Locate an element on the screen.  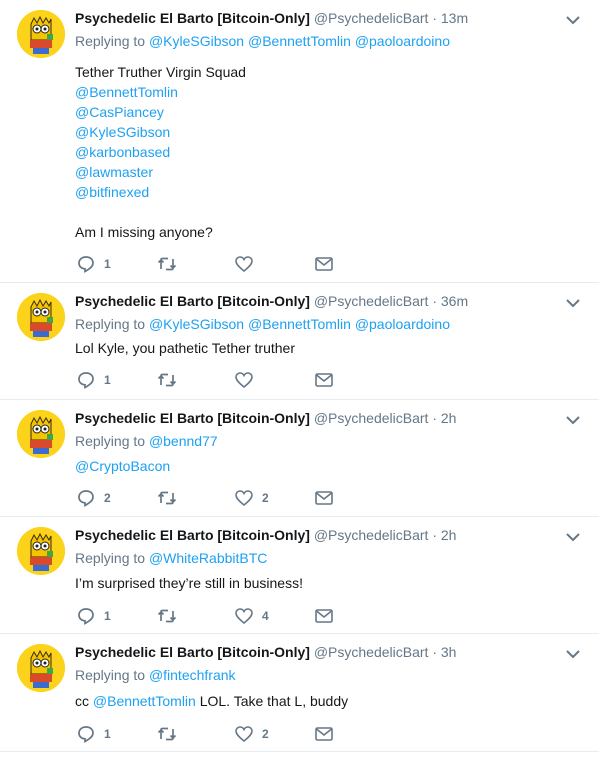
mention-link: @karbonbased is located at coordinates (160, 152).